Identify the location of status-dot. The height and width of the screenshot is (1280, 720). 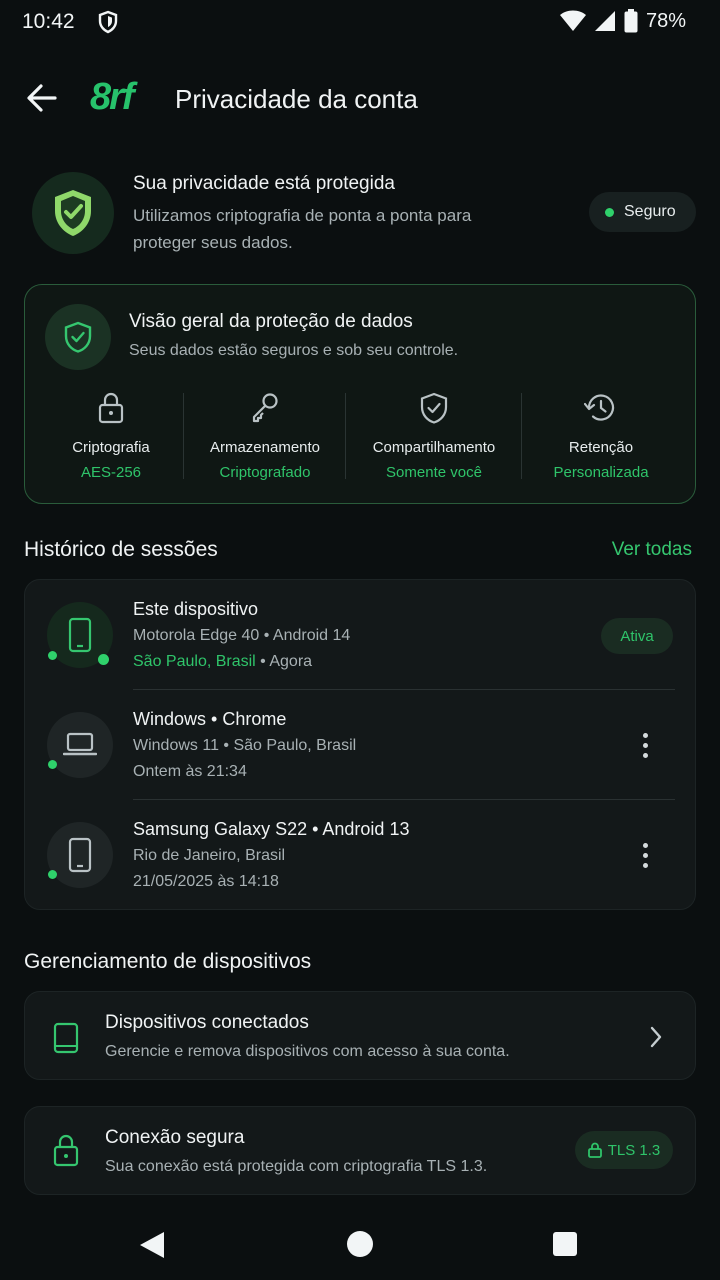
(609, 212).